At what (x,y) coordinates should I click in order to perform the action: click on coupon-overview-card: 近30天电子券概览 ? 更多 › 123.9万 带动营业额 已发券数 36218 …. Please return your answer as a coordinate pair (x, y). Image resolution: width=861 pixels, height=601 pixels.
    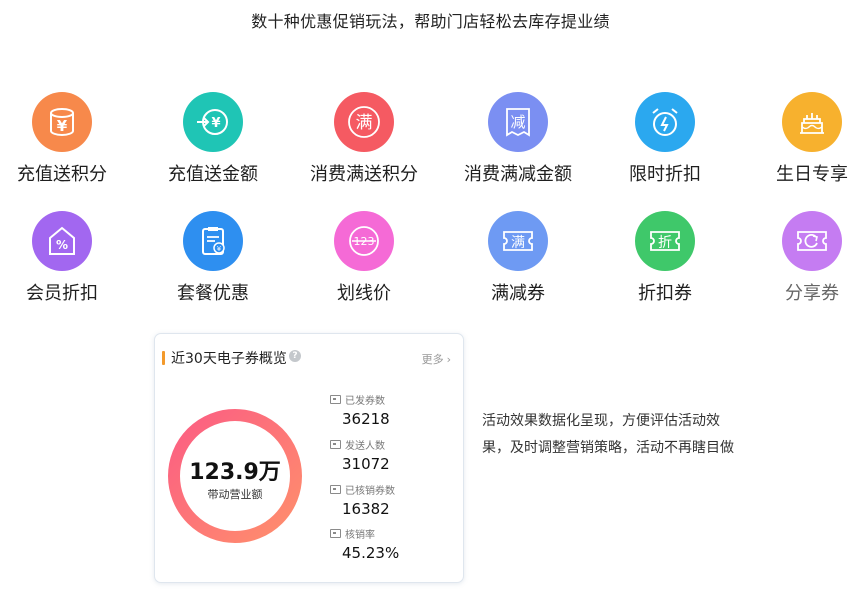
    Looking at the image, I should click on (309, 458).